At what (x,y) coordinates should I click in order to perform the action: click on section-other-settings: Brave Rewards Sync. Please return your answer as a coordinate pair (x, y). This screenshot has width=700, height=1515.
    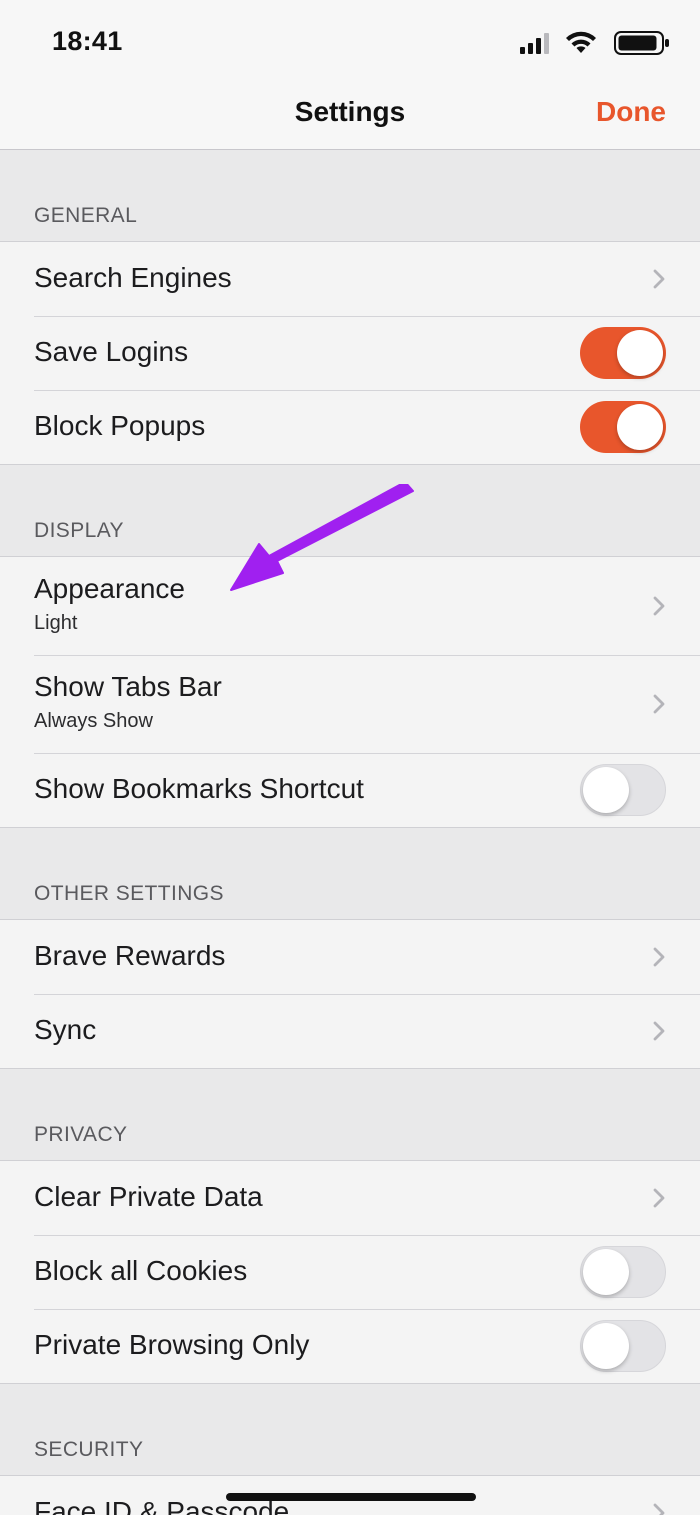
    Looking at the image, I should click on (350, 994).